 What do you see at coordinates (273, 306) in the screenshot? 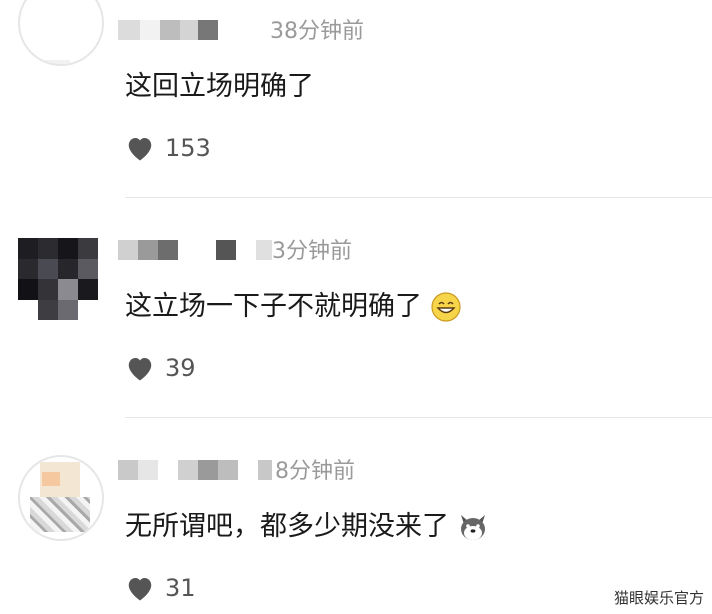
I see `comment-text-content: 这立场一下子不就明确了` at bounding box center [273, 306].